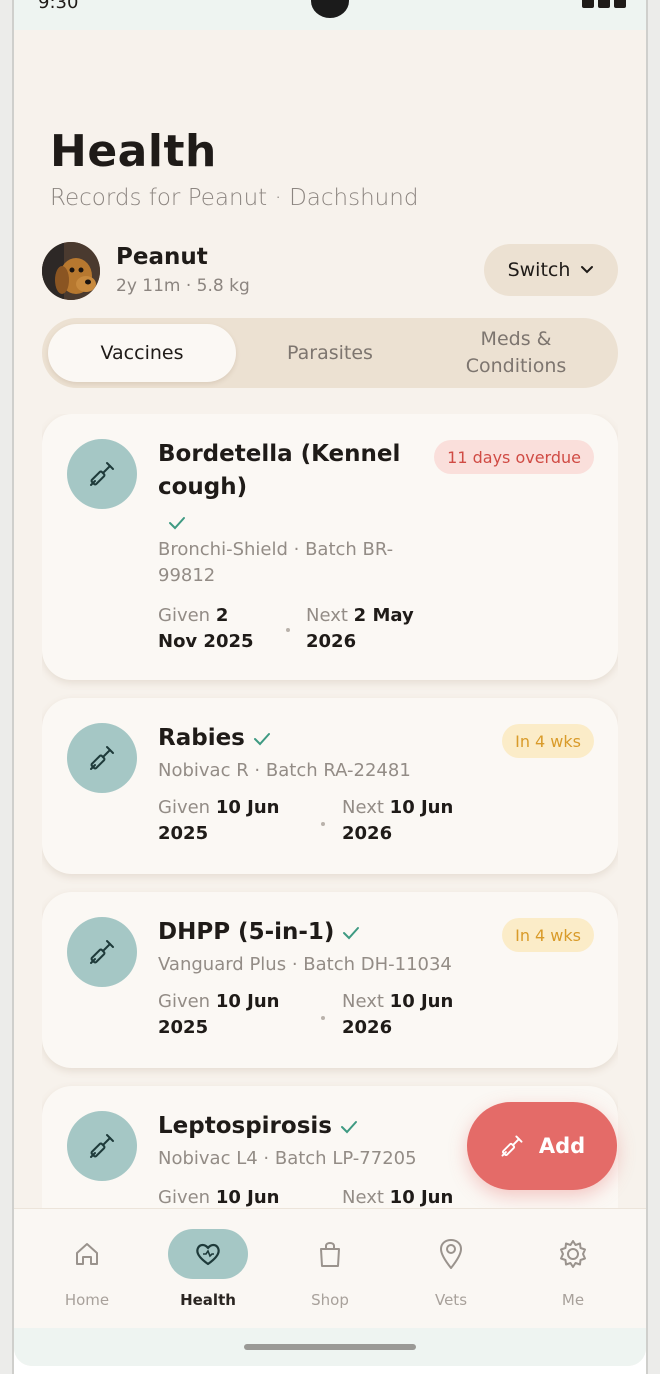 The image size is (660, 1374). What do you see at coordinates (653, 687) in the screenshot?
I see `device-frame-right` at bounding box center [653, 687].